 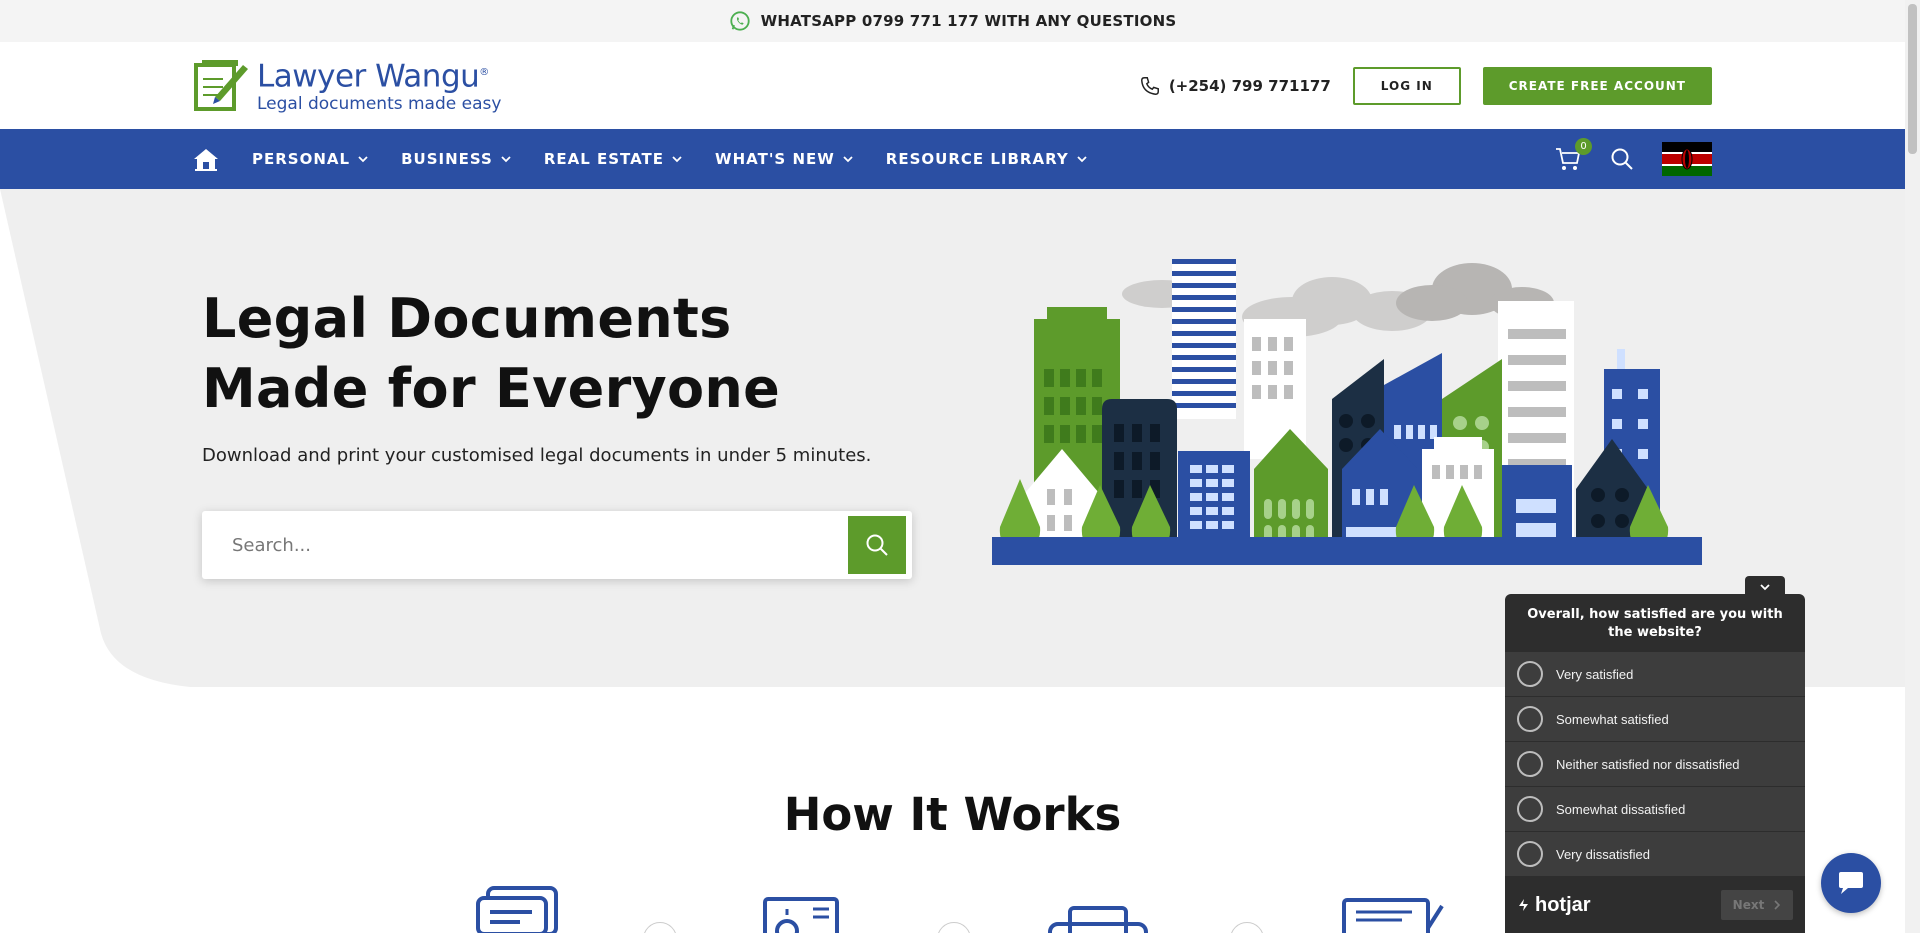 I want to click on chat-bubble-icon, so click(x=1851, y=883).